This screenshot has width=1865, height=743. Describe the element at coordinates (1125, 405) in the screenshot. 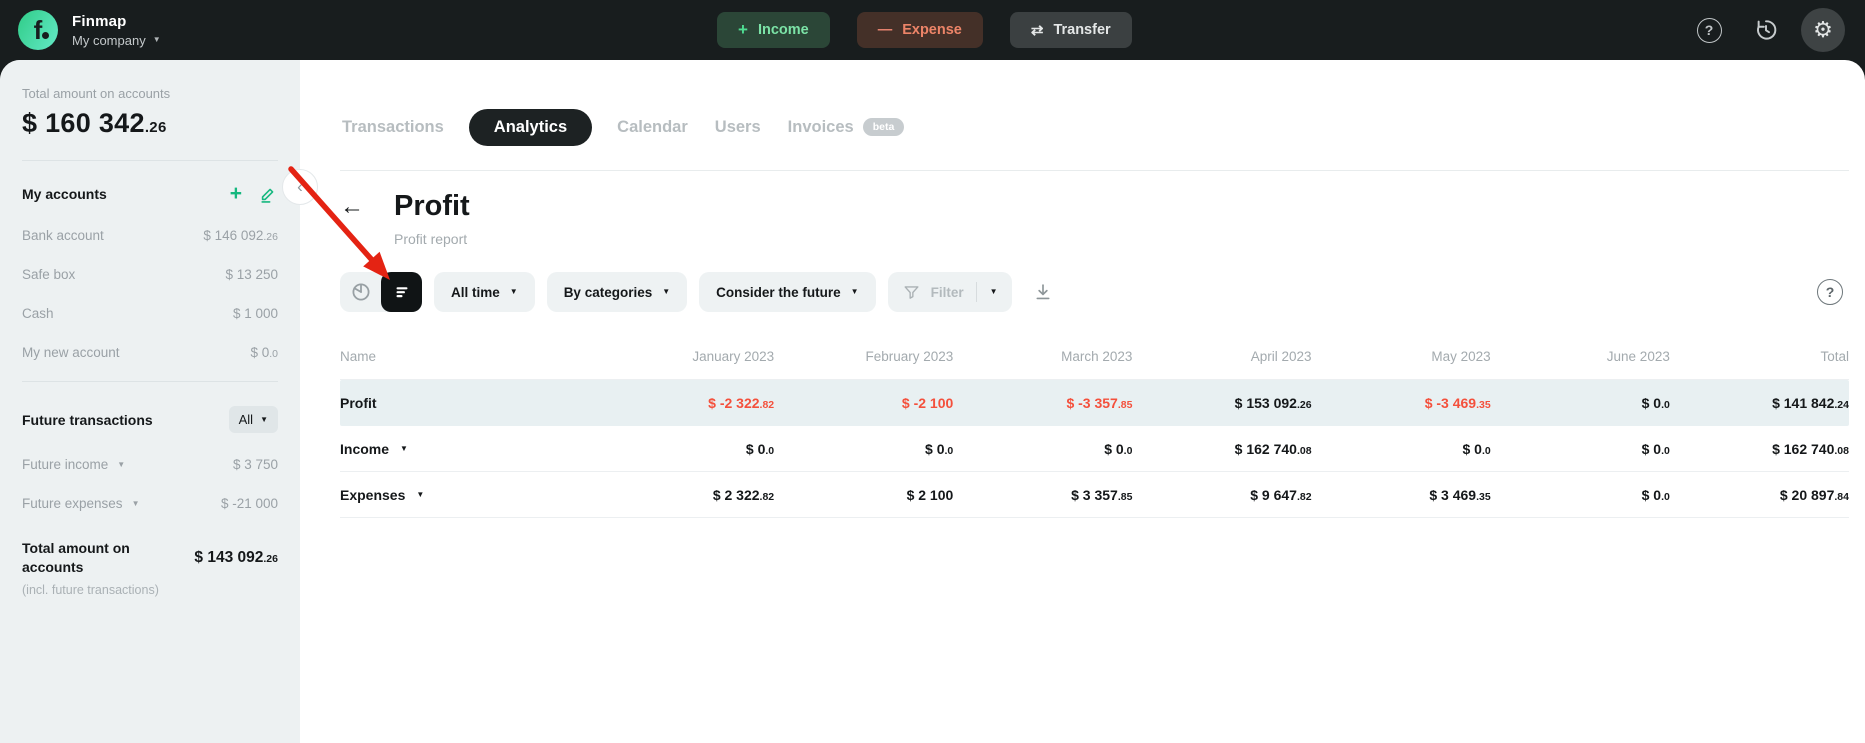

I see `amount-decimal: .85` at that location.